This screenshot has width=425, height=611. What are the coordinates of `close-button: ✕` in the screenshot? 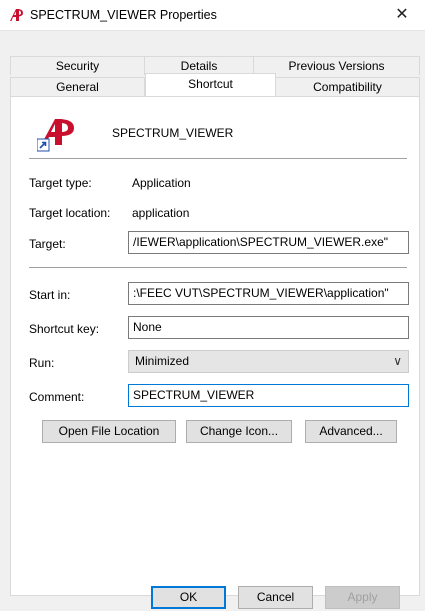 It's located at (402, 15).